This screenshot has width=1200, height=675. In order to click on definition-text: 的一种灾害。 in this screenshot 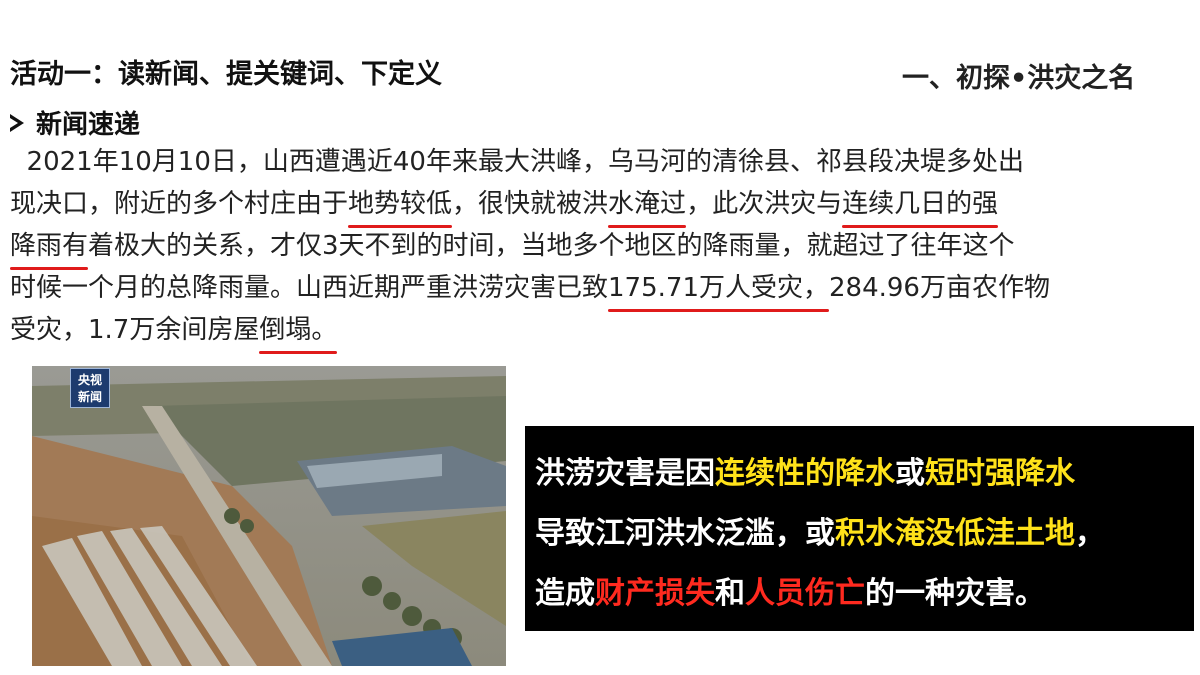, I will do `click(955, 593)`.